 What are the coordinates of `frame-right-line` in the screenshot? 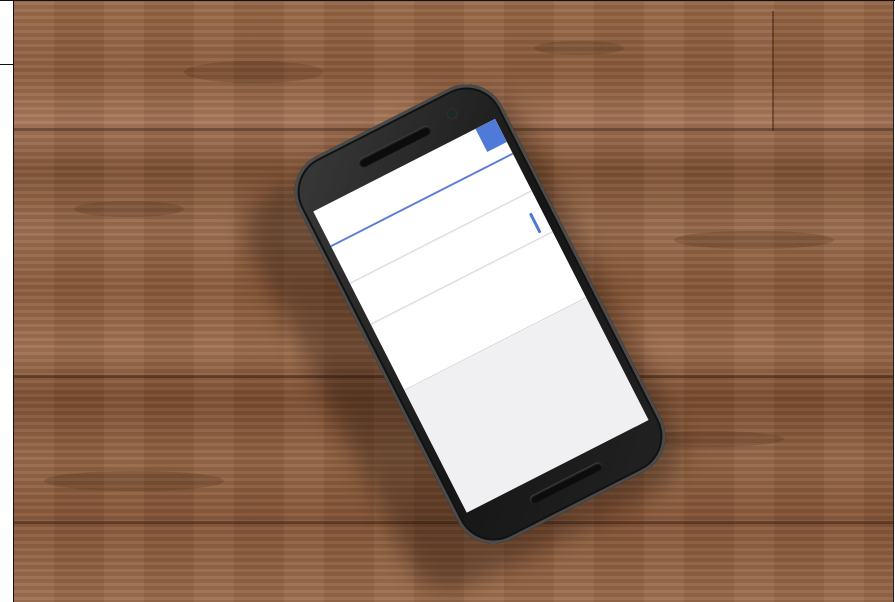 It's located at (893, 301).